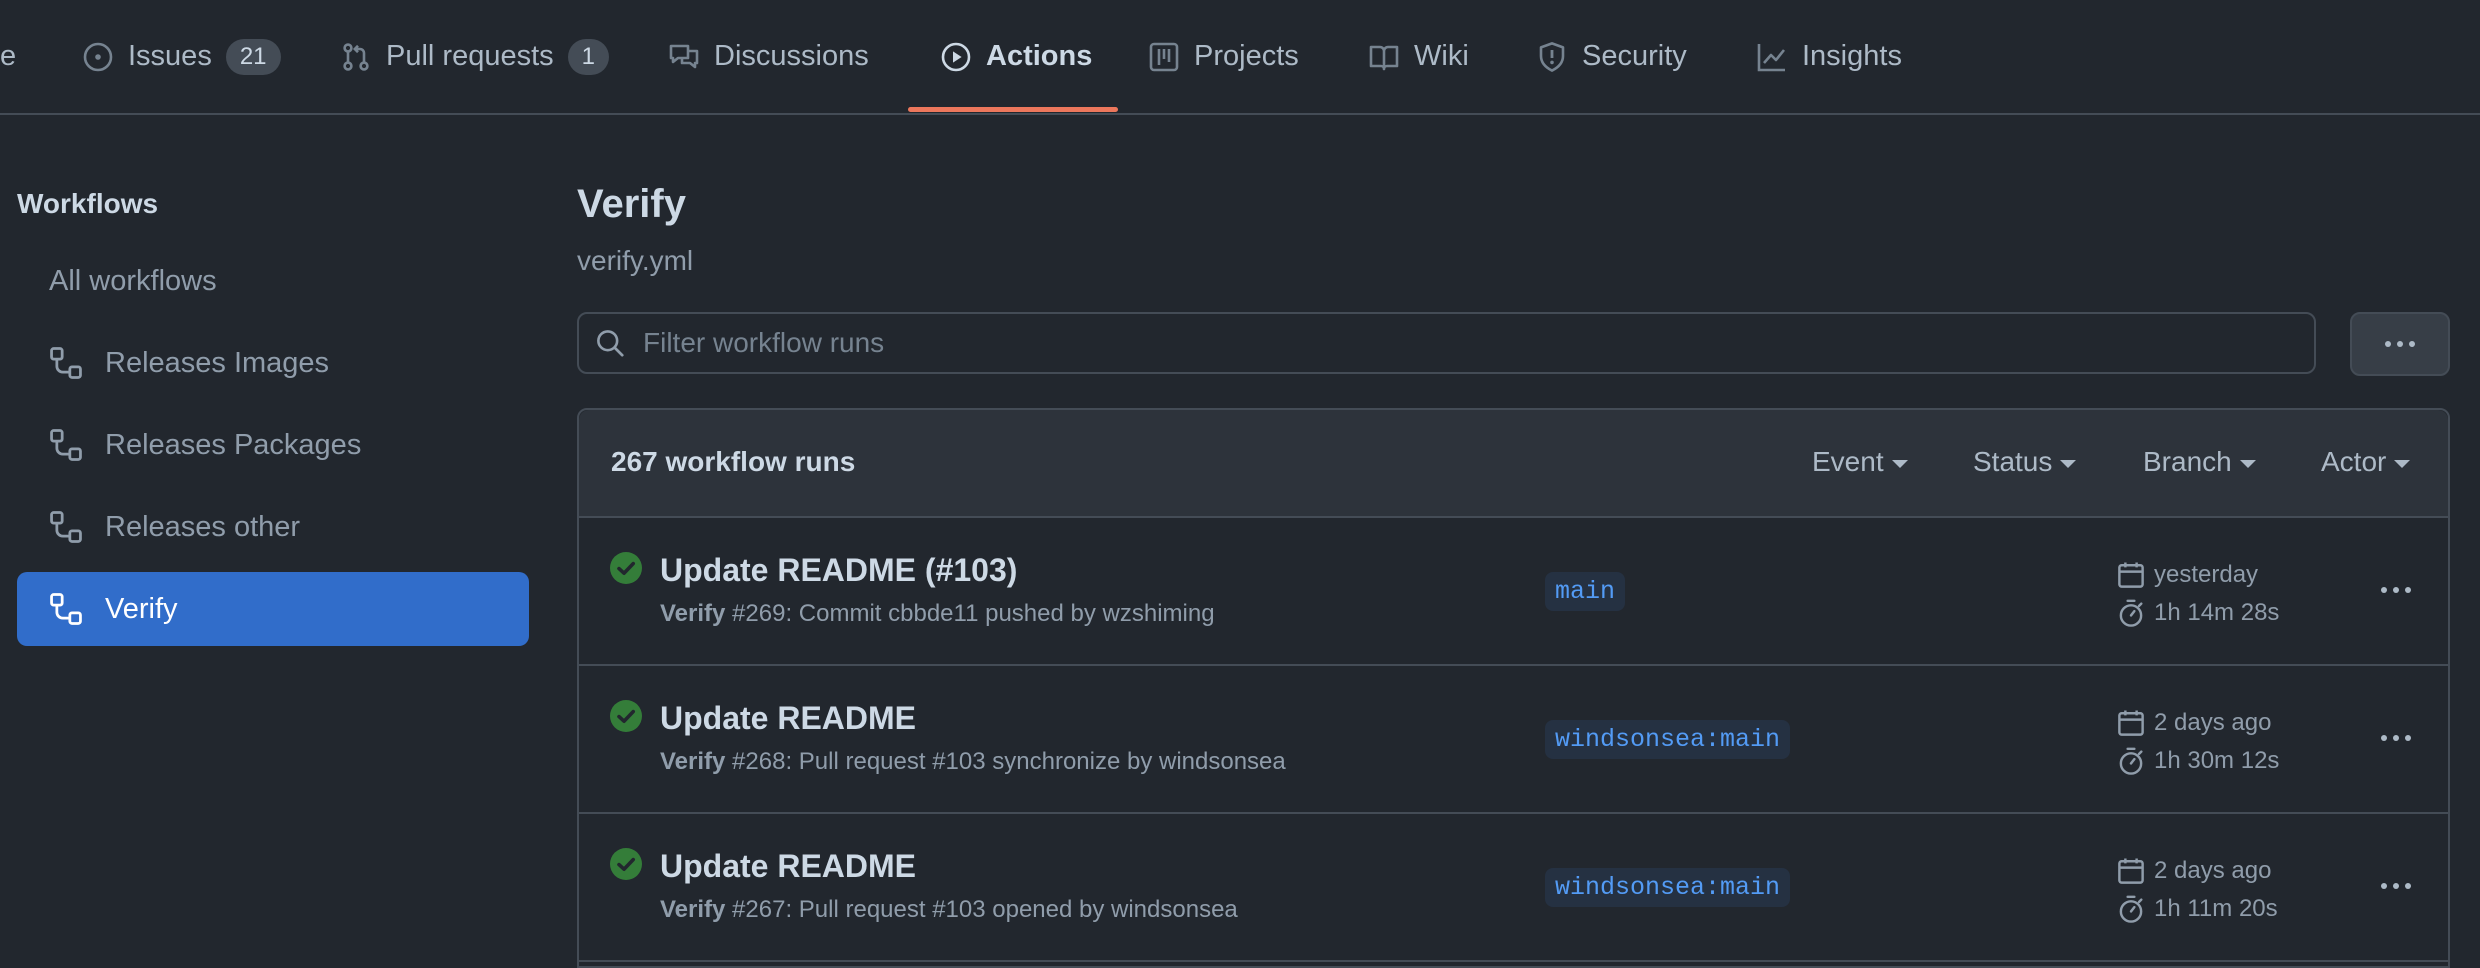 The image size is (2480, 968). I want to click on table-icon, so click(1164, 56).